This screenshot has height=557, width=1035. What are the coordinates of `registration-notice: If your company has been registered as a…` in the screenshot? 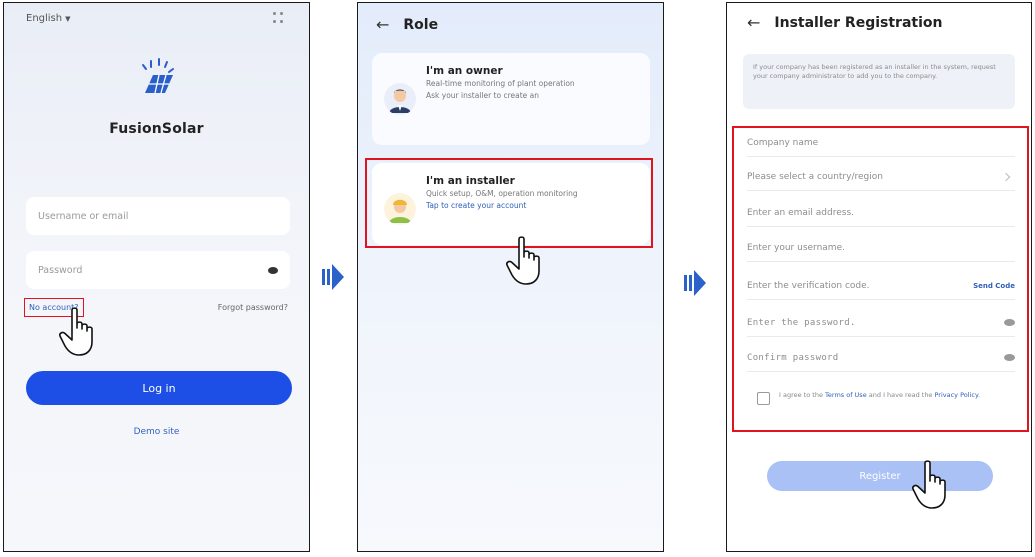 It's located at (879, 81).